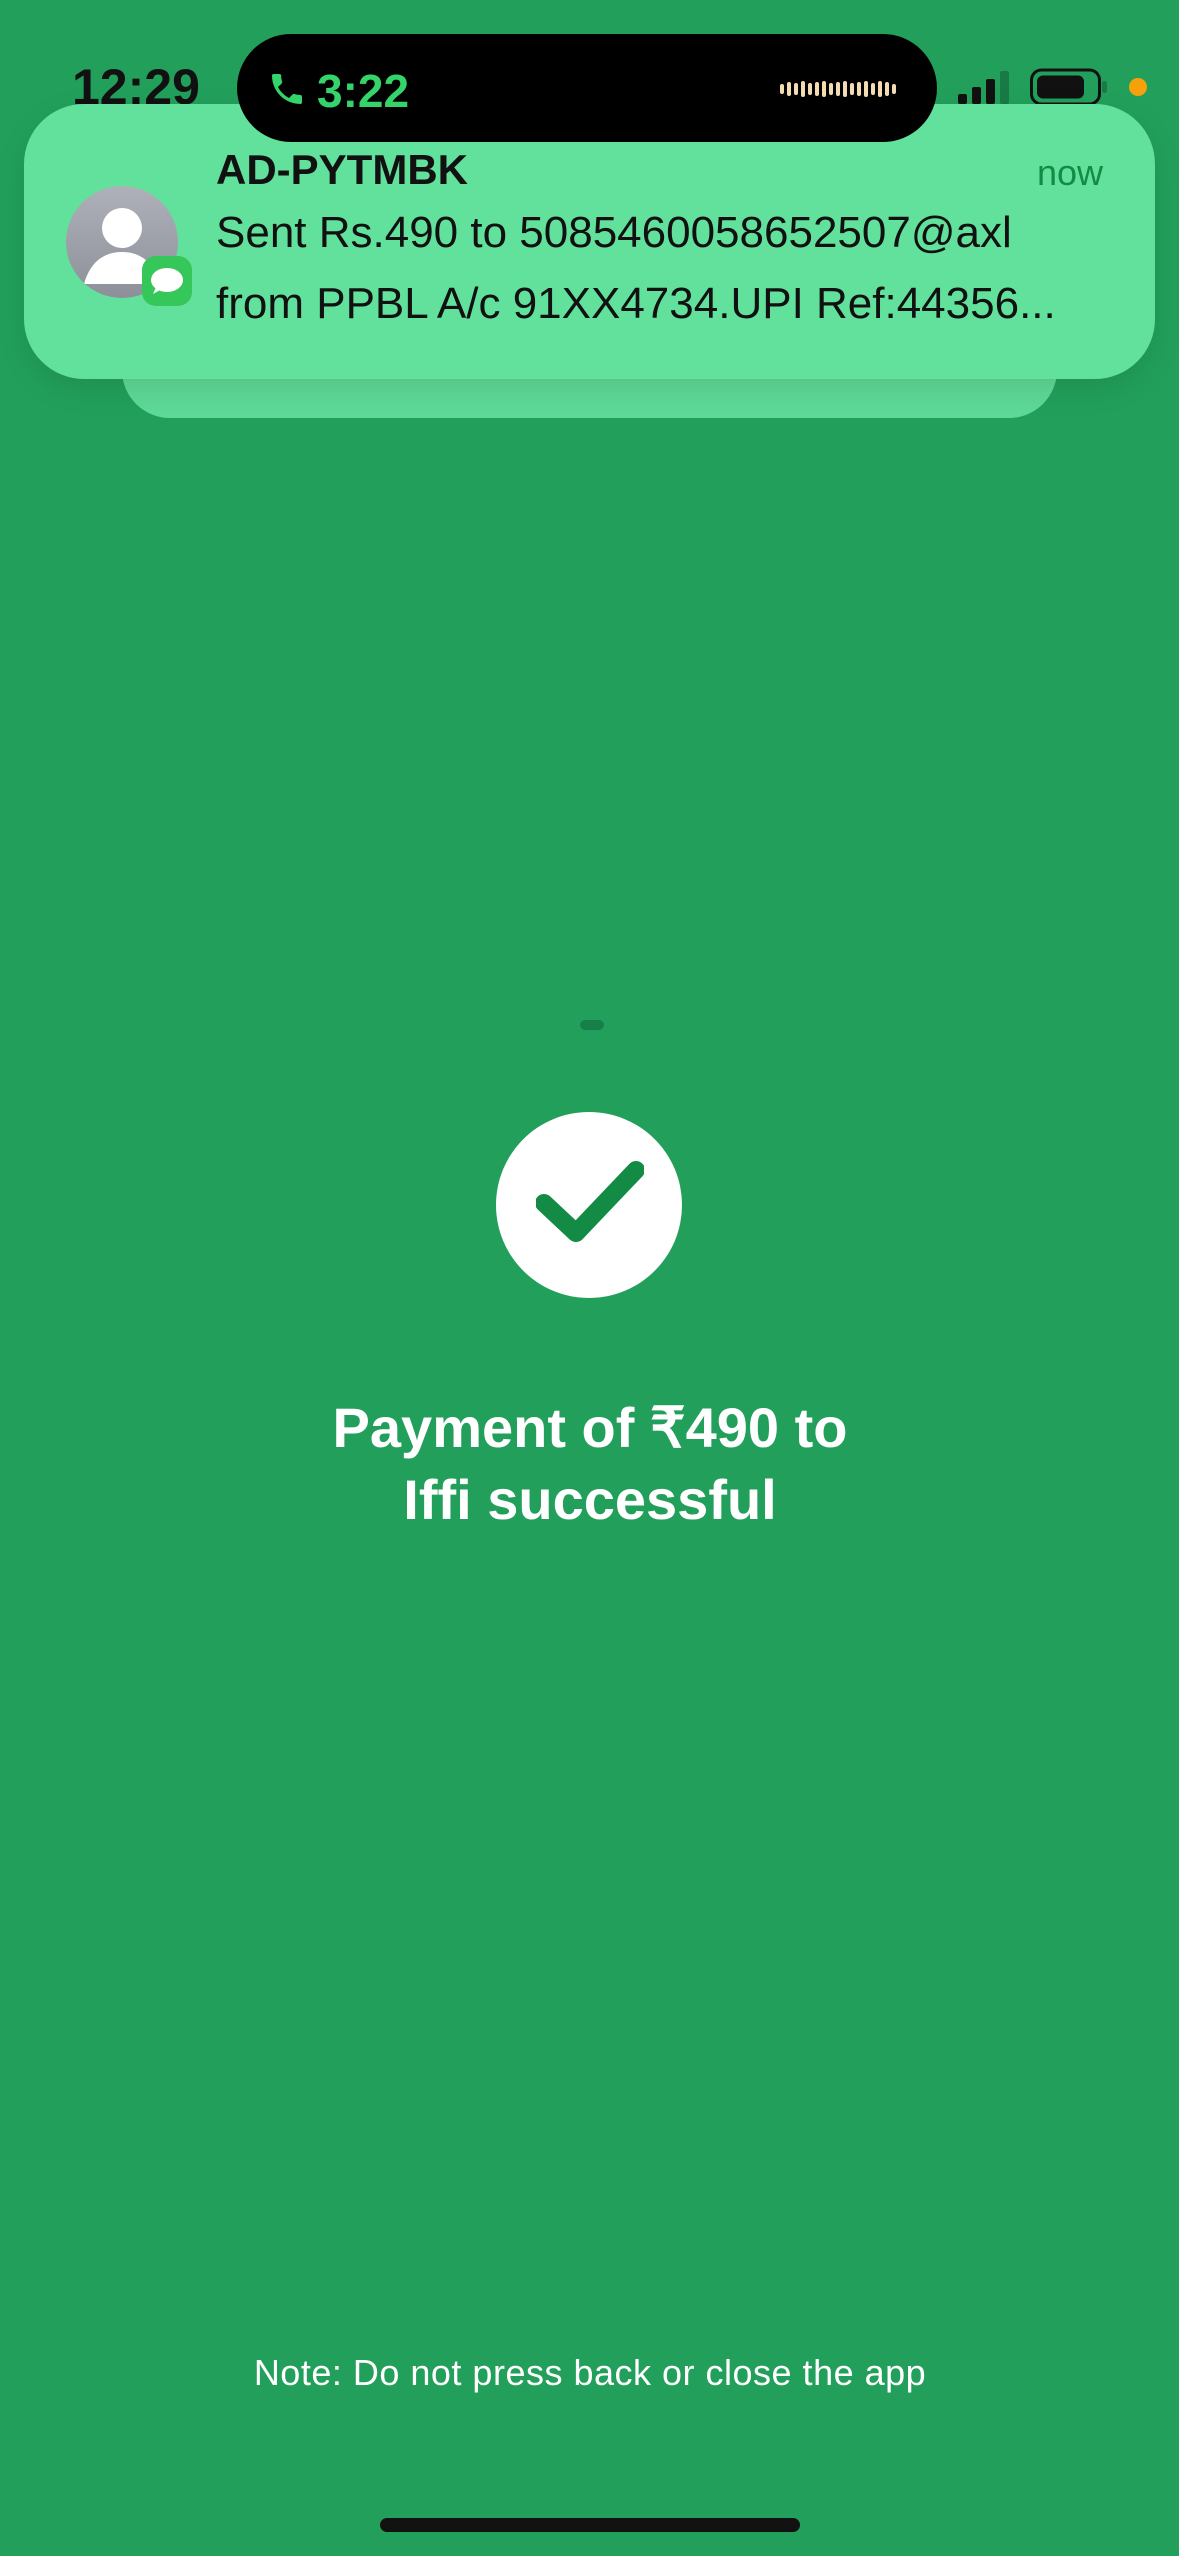 The image size is (1179, 2556). Describe the element at coordinates (590, 1427) in the screenshot. I see `payment-message-line-1: Payment of ₹490 to` at that location.